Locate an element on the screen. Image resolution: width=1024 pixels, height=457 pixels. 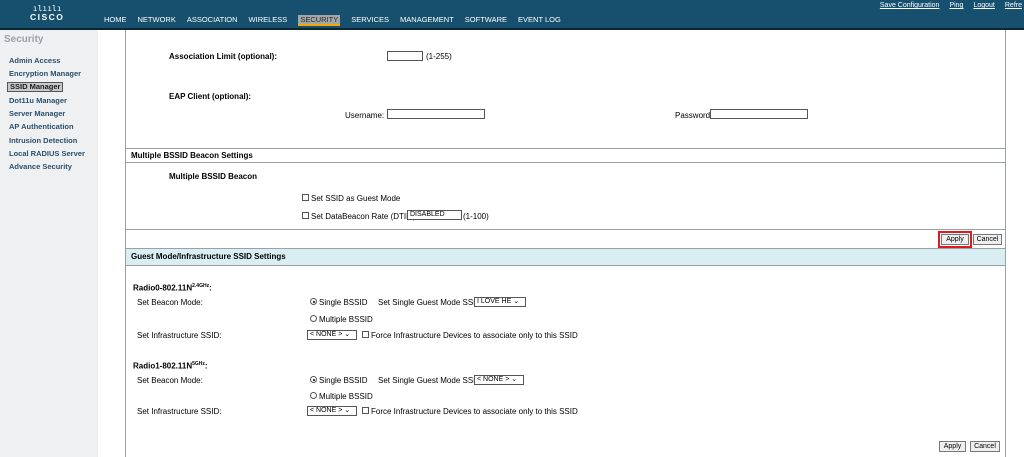
save-configuration-link: Save Configuration is located at coordinates (910, 5).